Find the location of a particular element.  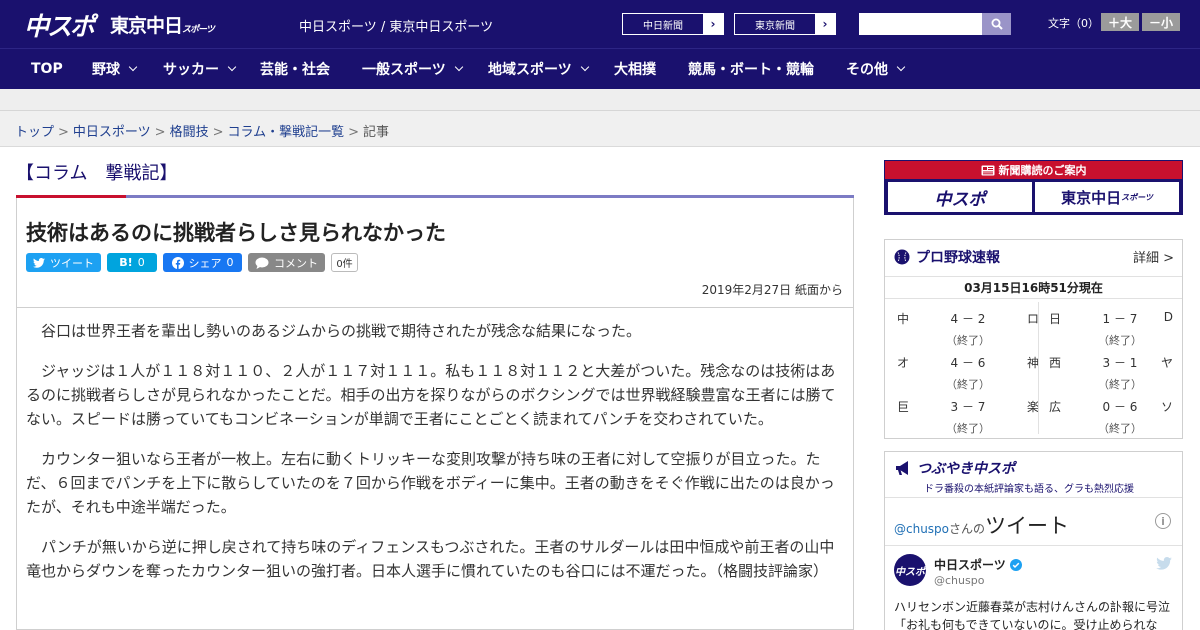

tokyo-chunichi-logo-text: 東京中日 is located at coordinates (146, 26).